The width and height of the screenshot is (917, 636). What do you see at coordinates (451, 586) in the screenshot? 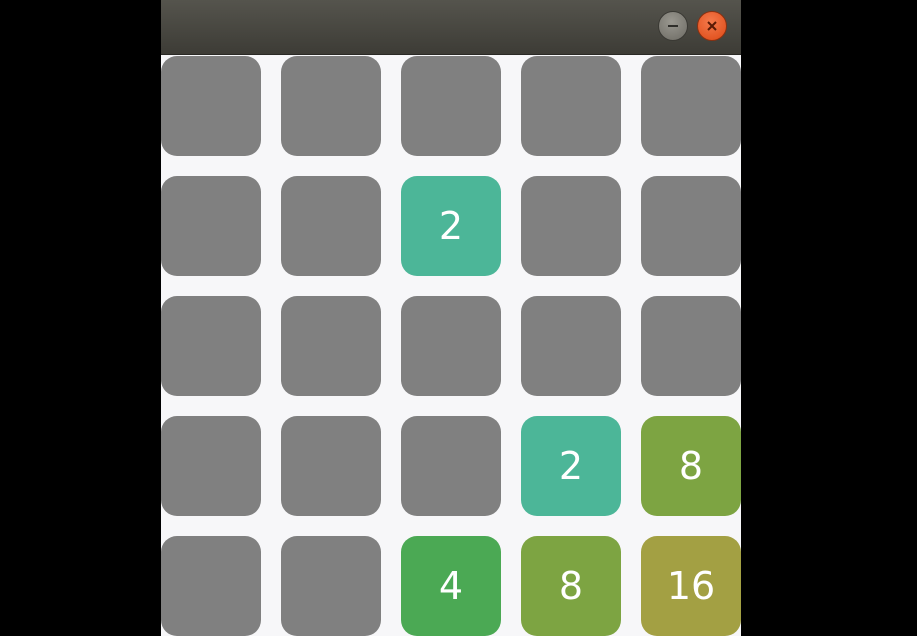
I see `number-tile: 4` at bounding box center [451, 586].